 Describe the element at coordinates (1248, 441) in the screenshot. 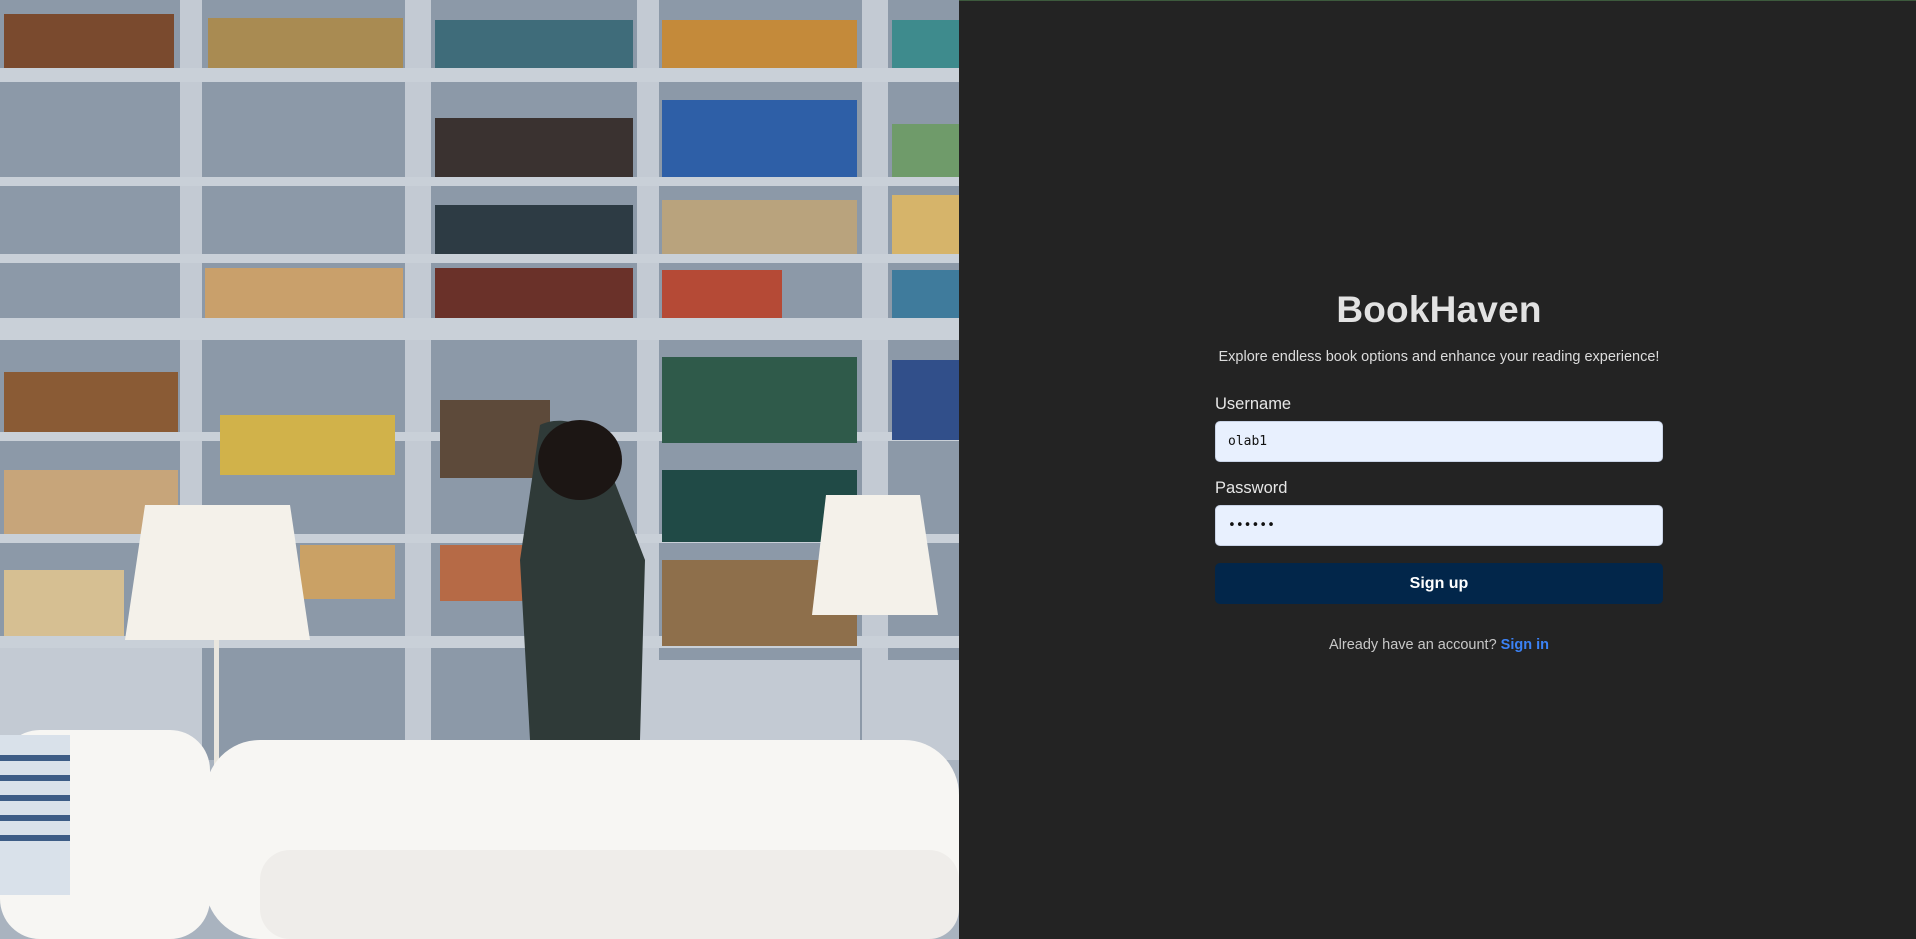

I see `username-value: olab1` at that location.